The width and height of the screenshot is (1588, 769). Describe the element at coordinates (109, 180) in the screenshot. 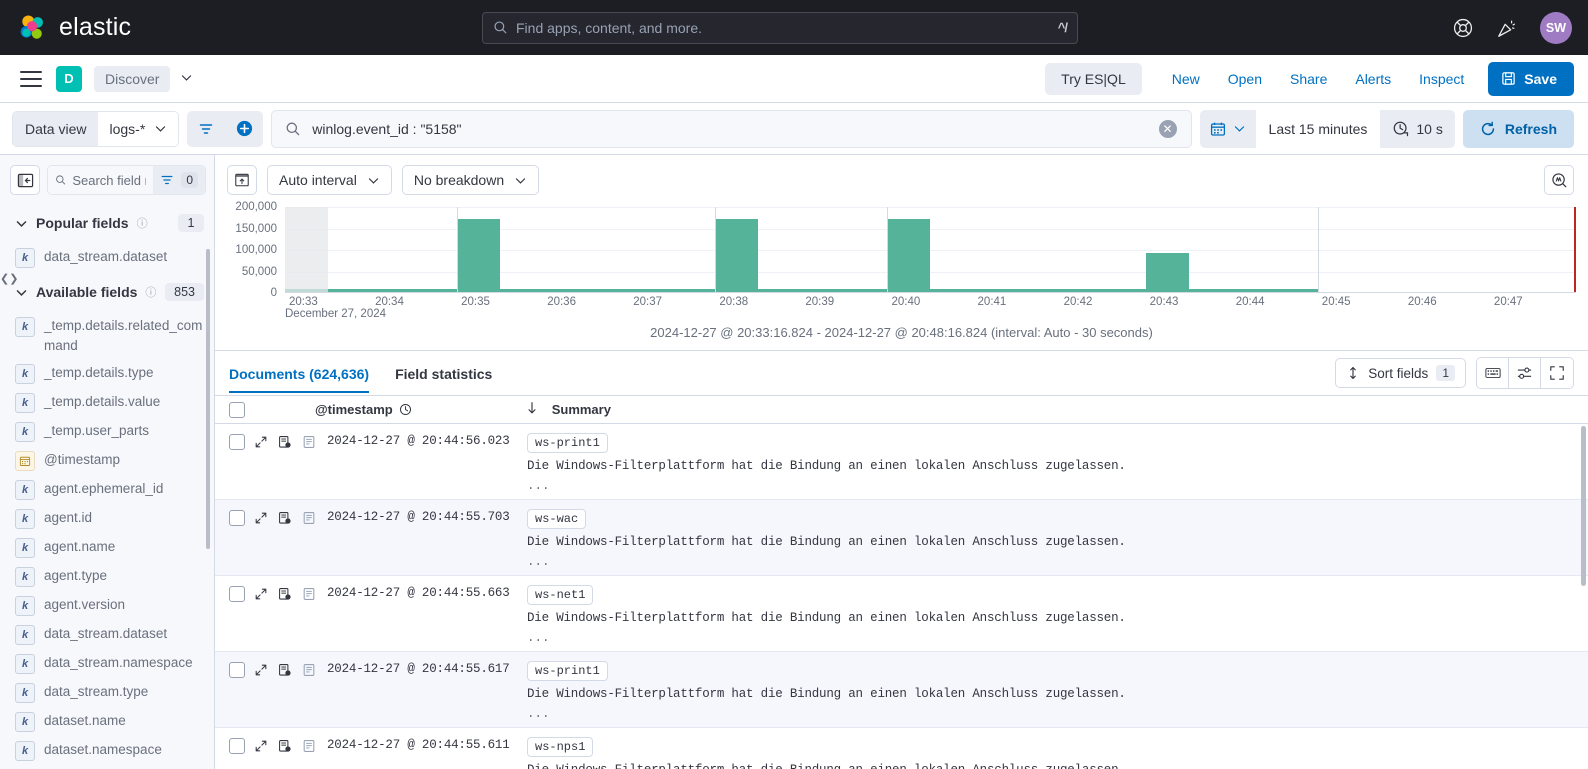

I see `search-input` at that location.